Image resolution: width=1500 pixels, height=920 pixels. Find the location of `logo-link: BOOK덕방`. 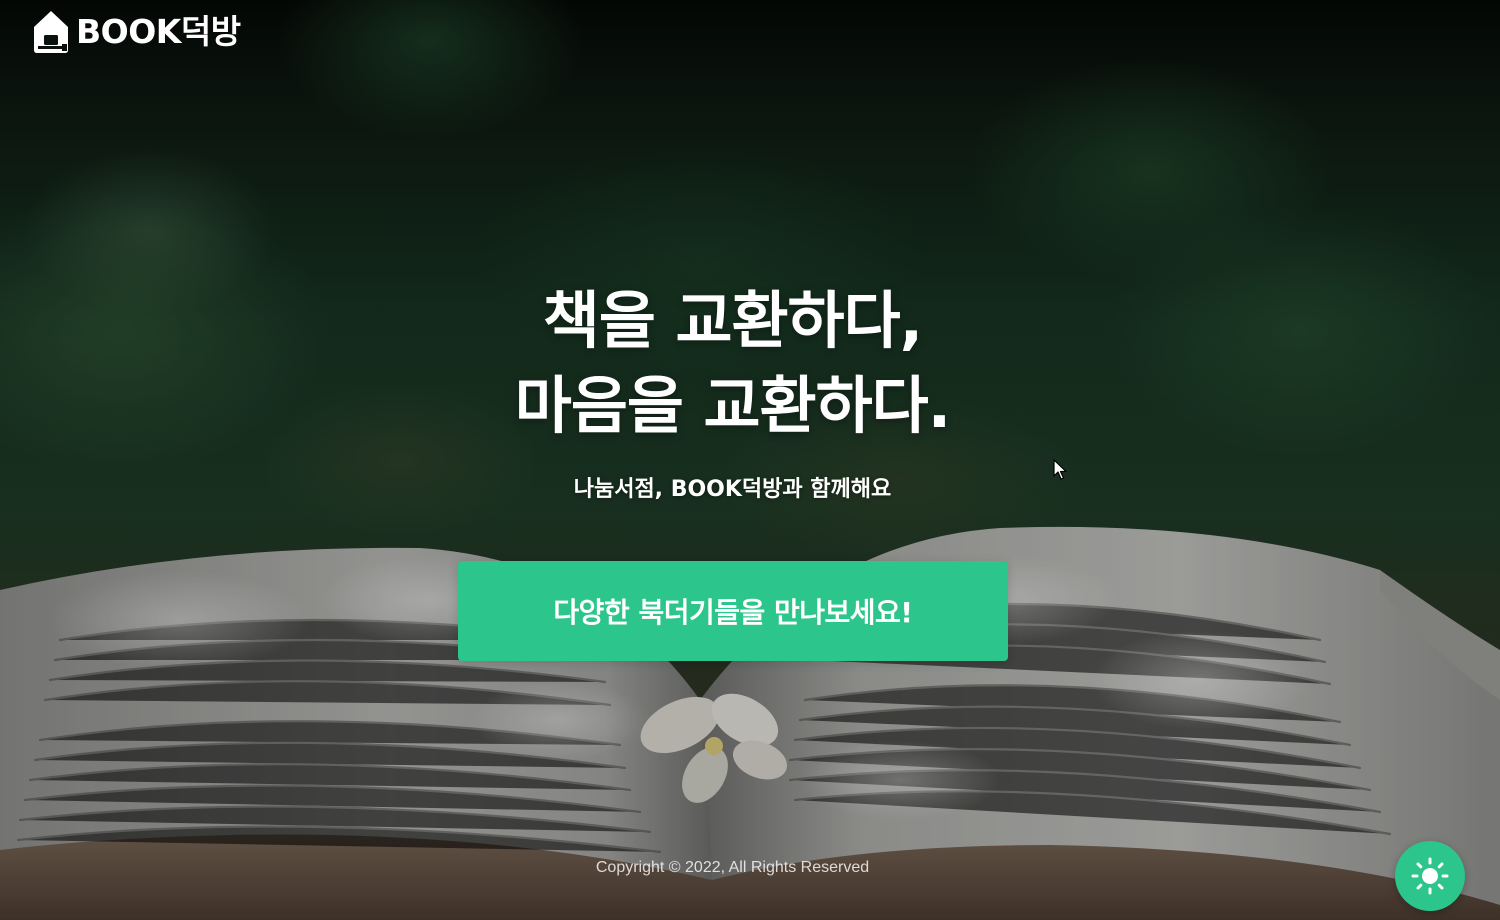

logo-link: BOOK덕방 is located at coordinates (136, 32).